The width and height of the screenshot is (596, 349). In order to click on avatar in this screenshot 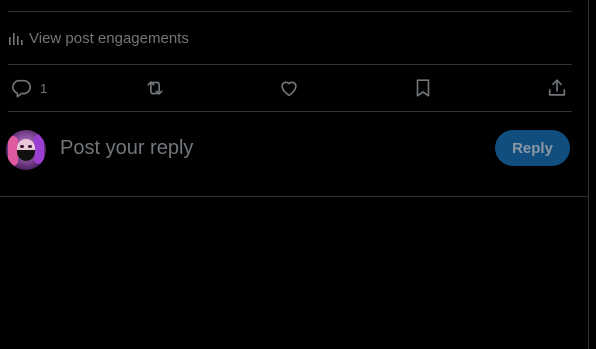, I will do `click(26, 150)`.